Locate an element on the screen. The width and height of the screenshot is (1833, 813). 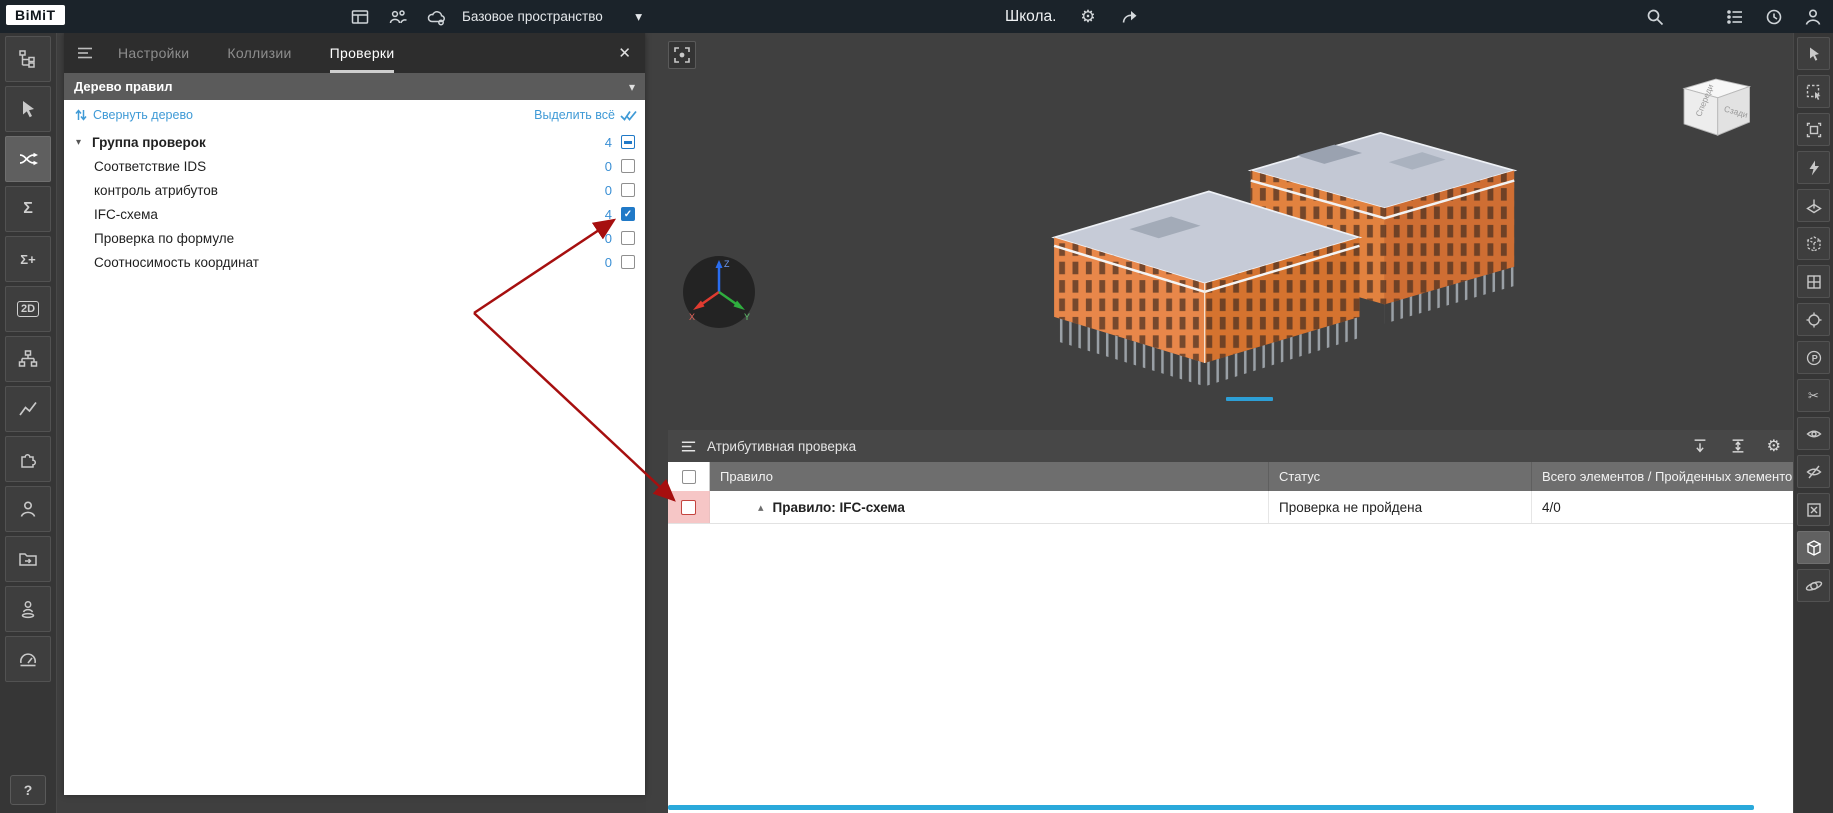
grid-icon is located at coordinates (1813, 281).